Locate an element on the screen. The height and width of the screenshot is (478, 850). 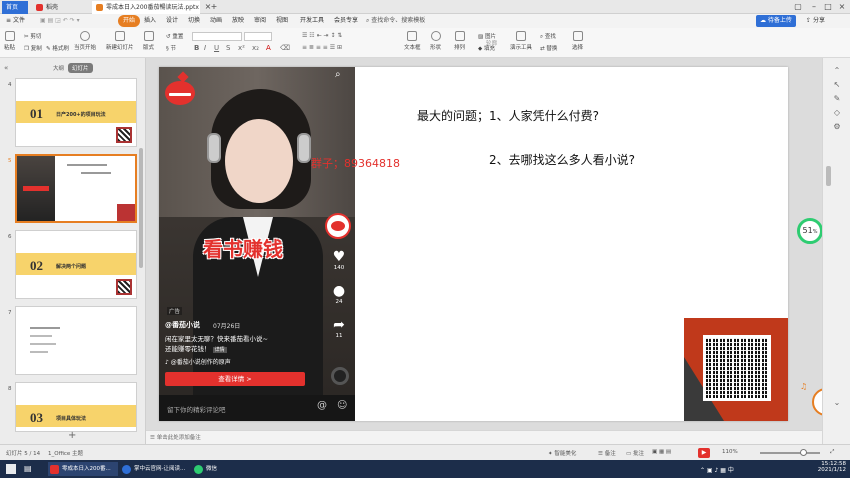
music-disc-icon is located at coordinates (340, 376).